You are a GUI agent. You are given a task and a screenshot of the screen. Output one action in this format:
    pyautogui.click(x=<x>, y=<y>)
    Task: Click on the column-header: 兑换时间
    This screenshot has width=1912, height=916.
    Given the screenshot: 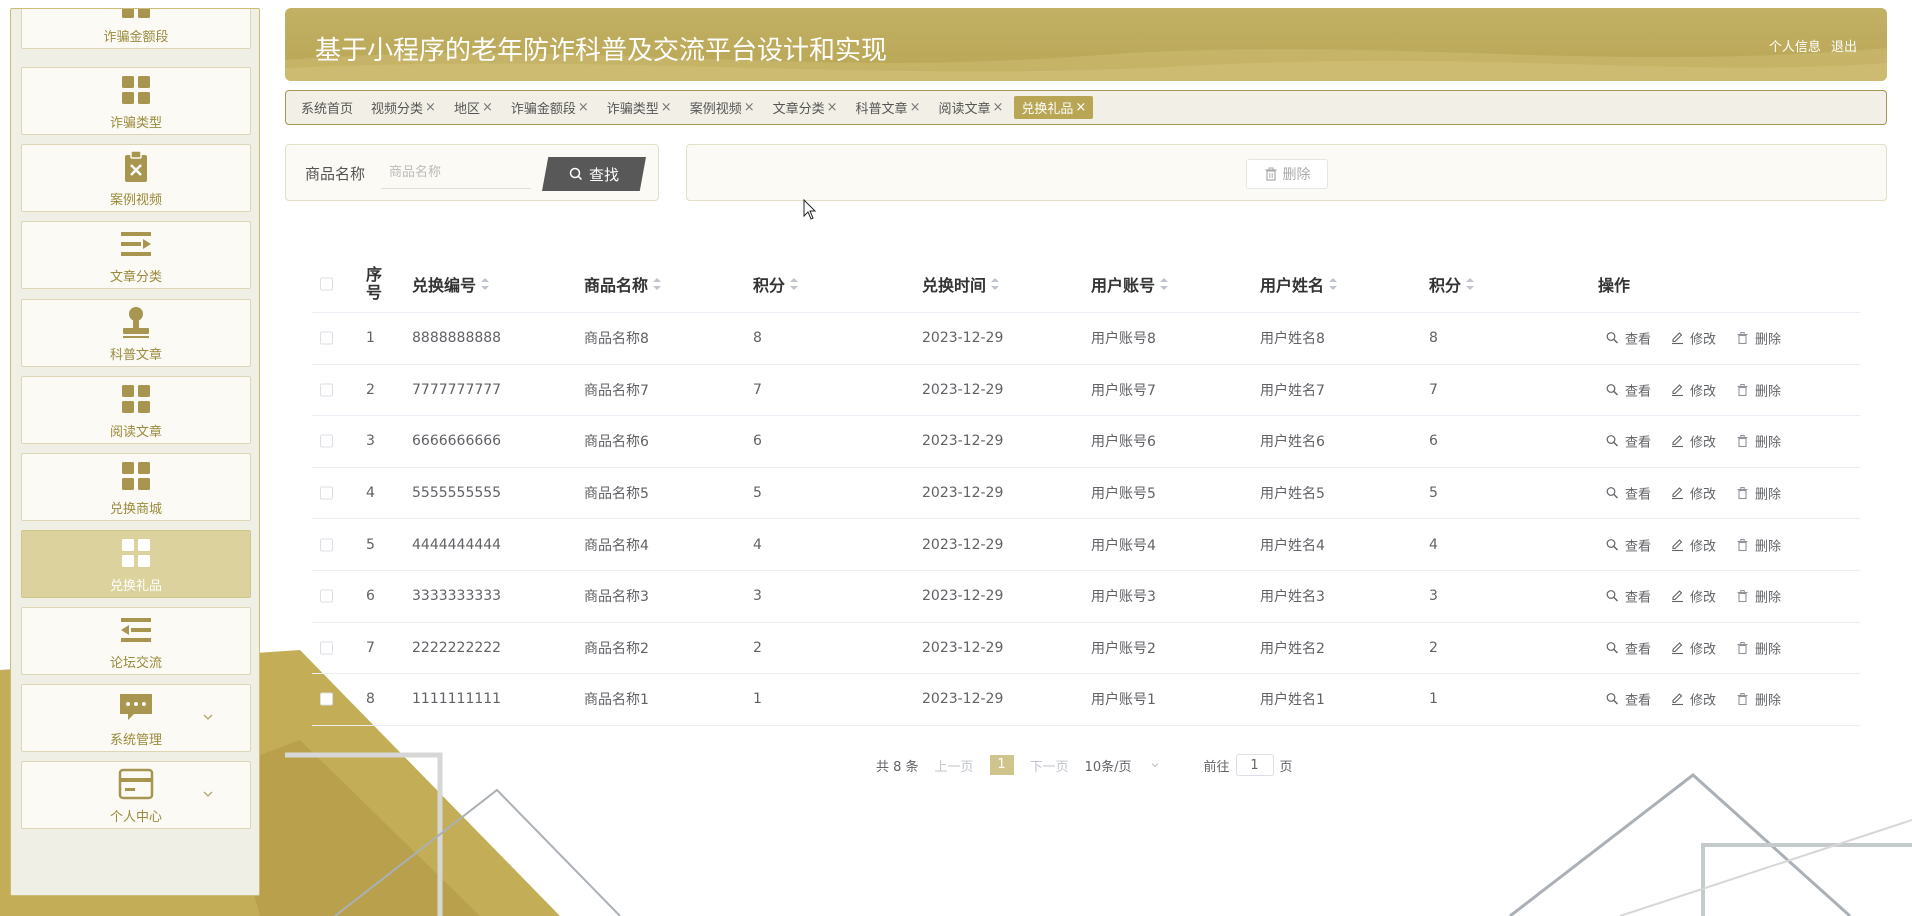 What is the action you would take?
    pyautogui.click(x=961, y=284)
    